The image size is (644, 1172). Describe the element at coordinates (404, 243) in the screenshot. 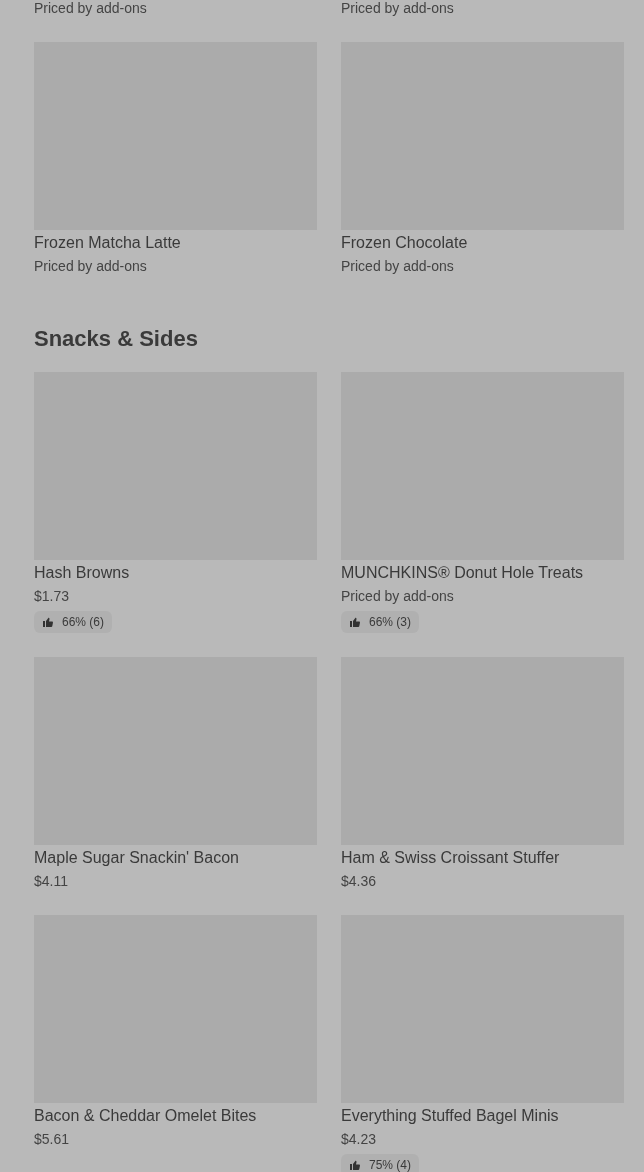

I see `item-name: Frozen Chocolate` at that location.